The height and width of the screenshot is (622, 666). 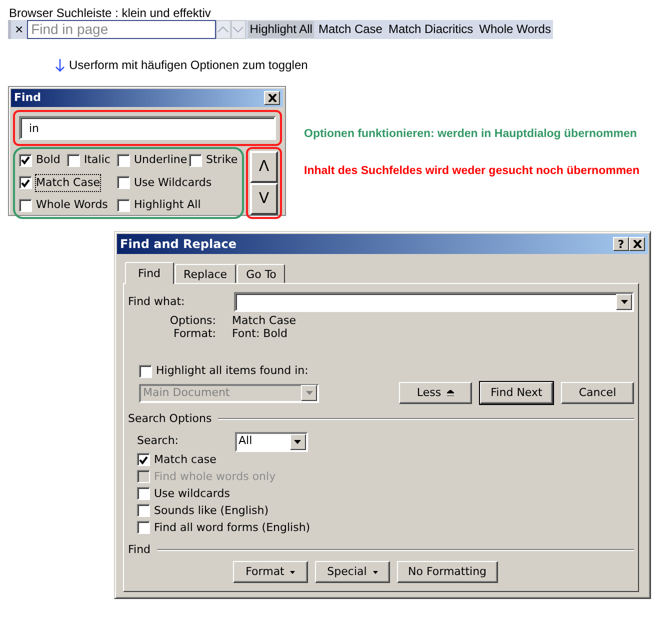 I want to click on checkbox-label: Italic, so click(x=97, y=160).